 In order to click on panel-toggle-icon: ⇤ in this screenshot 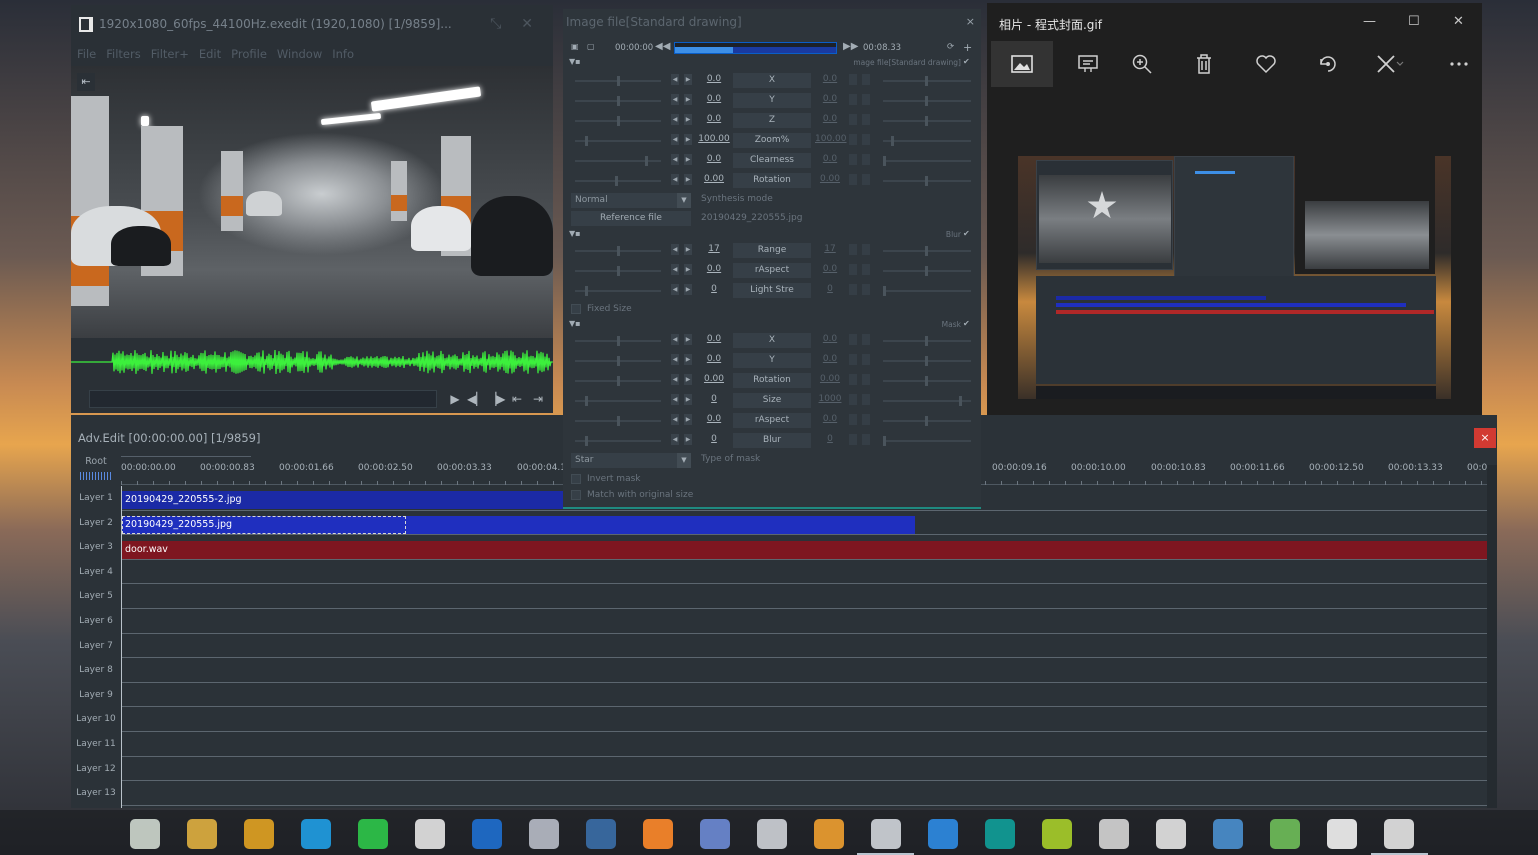, I will do `click(86, 82)`.